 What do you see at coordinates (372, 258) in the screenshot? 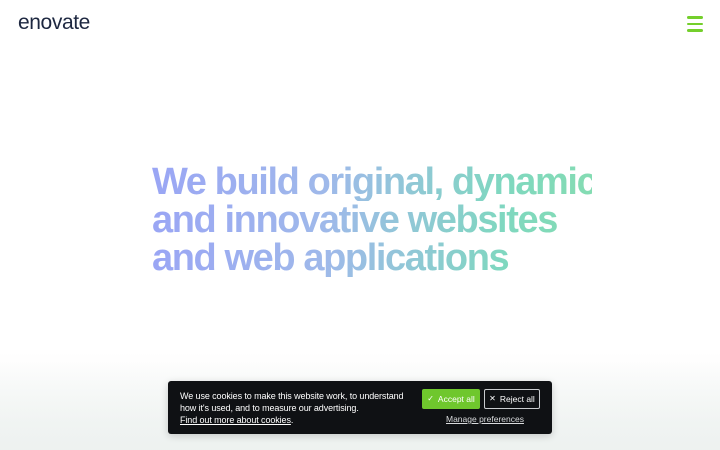
I see `hero-line-3: and web applications` at bounding box center [372, 258].